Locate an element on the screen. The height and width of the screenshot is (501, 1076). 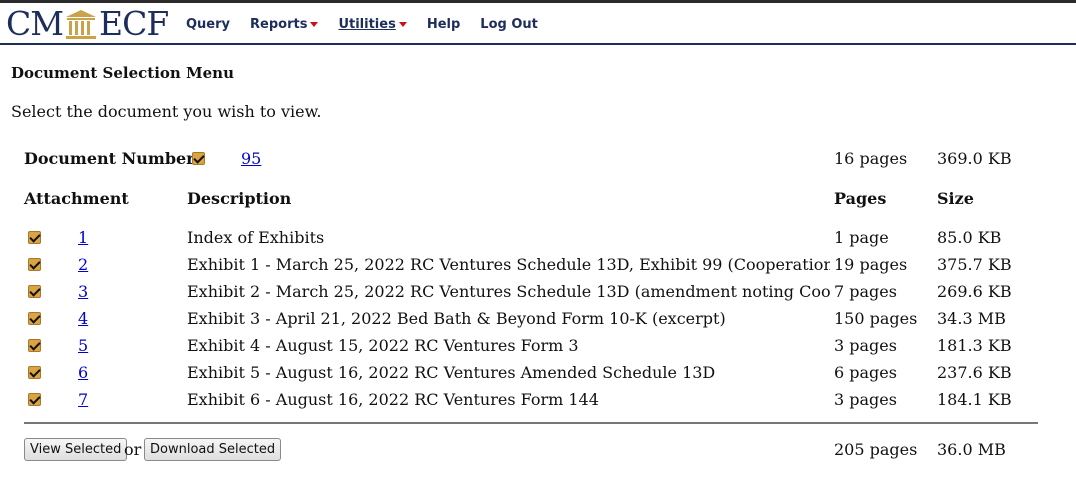
column-header-pages: Pages is located at coordinates (860, 198).